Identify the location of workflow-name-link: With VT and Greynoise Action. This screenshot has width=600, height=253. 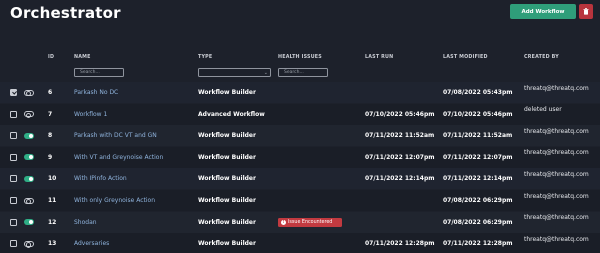
(118, 157).